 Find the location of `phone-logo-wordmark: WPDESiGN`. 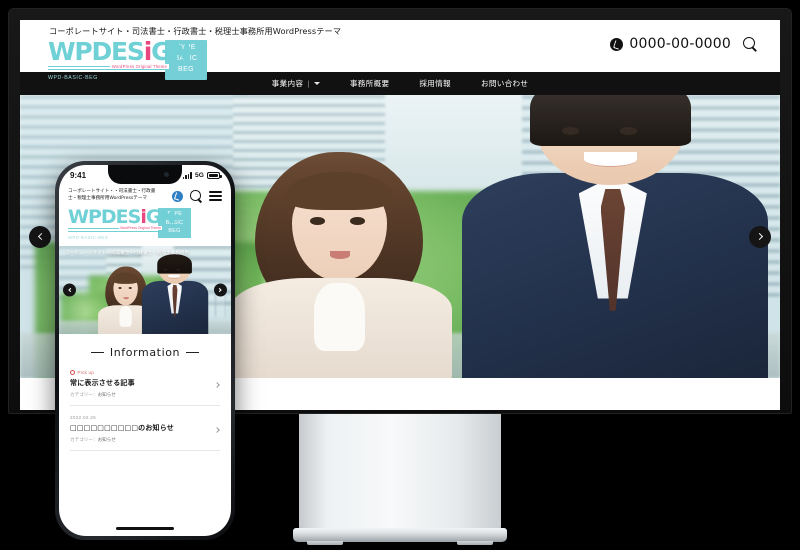

phone-logo-wordmark: WPDESiGN is located at coordinates (122, 217).